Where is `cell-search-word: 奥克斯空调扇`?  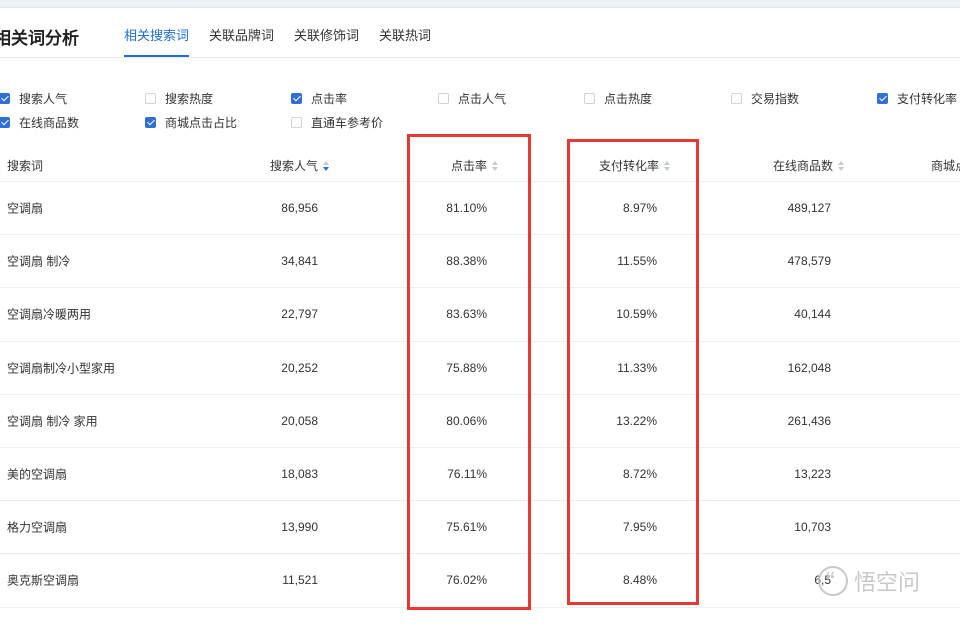 cell-search-word: 奥克斯空调扇 is located at coordinates (43, 580).